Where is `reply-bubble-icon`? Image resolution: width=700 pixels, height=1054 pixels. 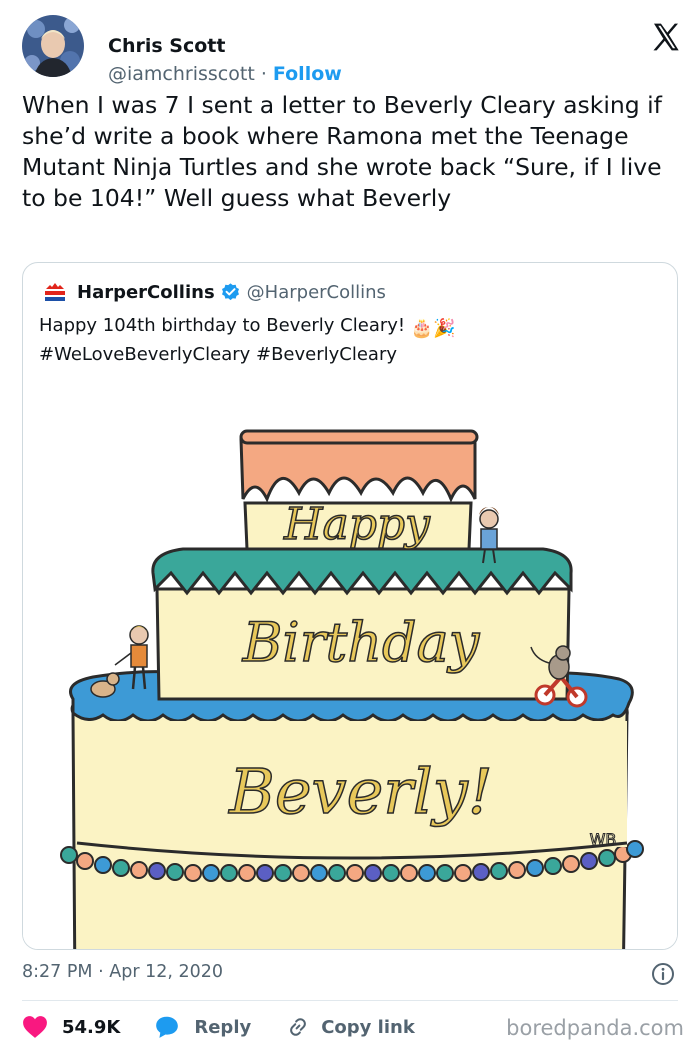
reply-bubble-icon is located at coordinates (167, 1027).